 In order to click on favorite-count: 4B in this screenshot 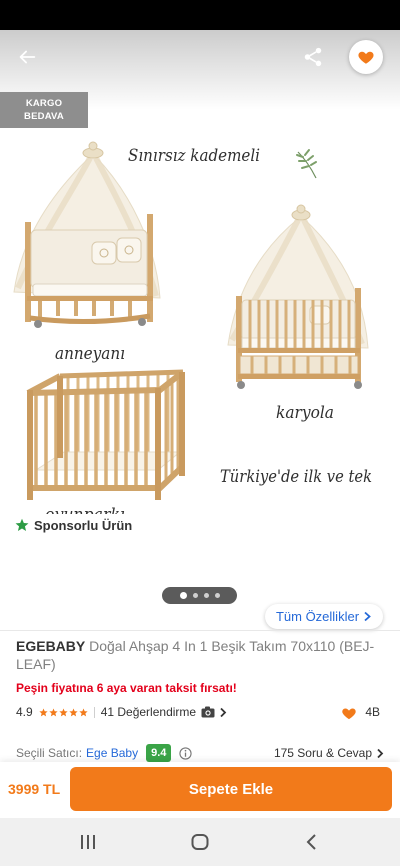, I will do `click(360, 712)`.